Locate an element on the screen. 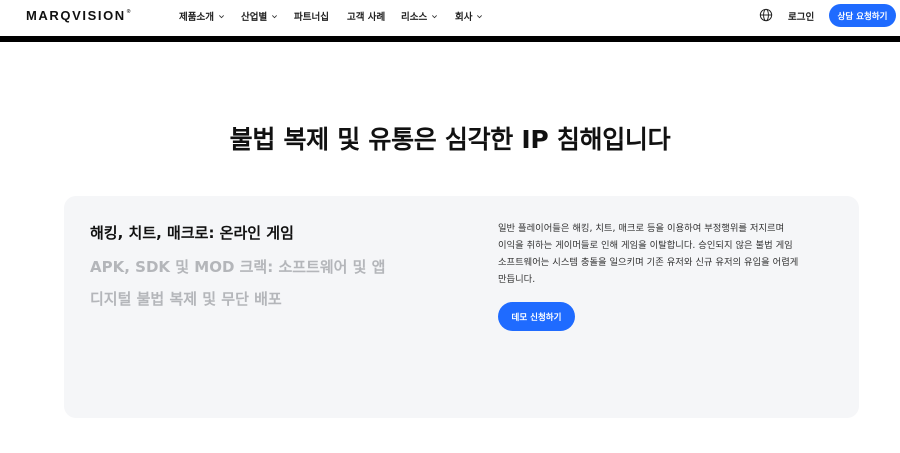 The image size is (900, 453). nav-item-label: 파트너십 is located at coordinates (311, 17).